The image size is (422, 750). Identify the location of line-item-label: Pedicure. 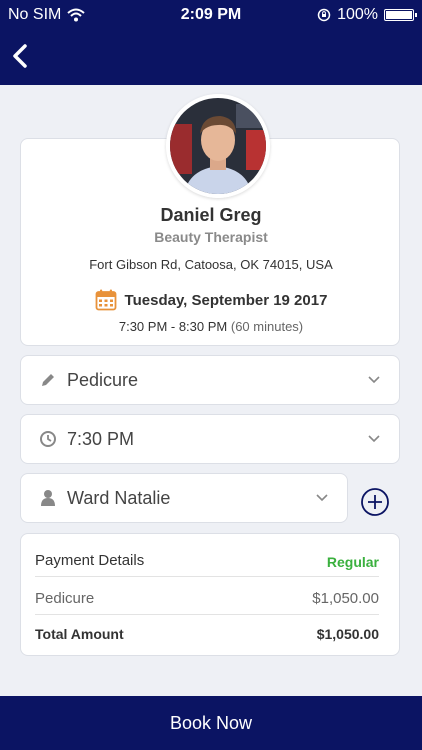
(65, 598).